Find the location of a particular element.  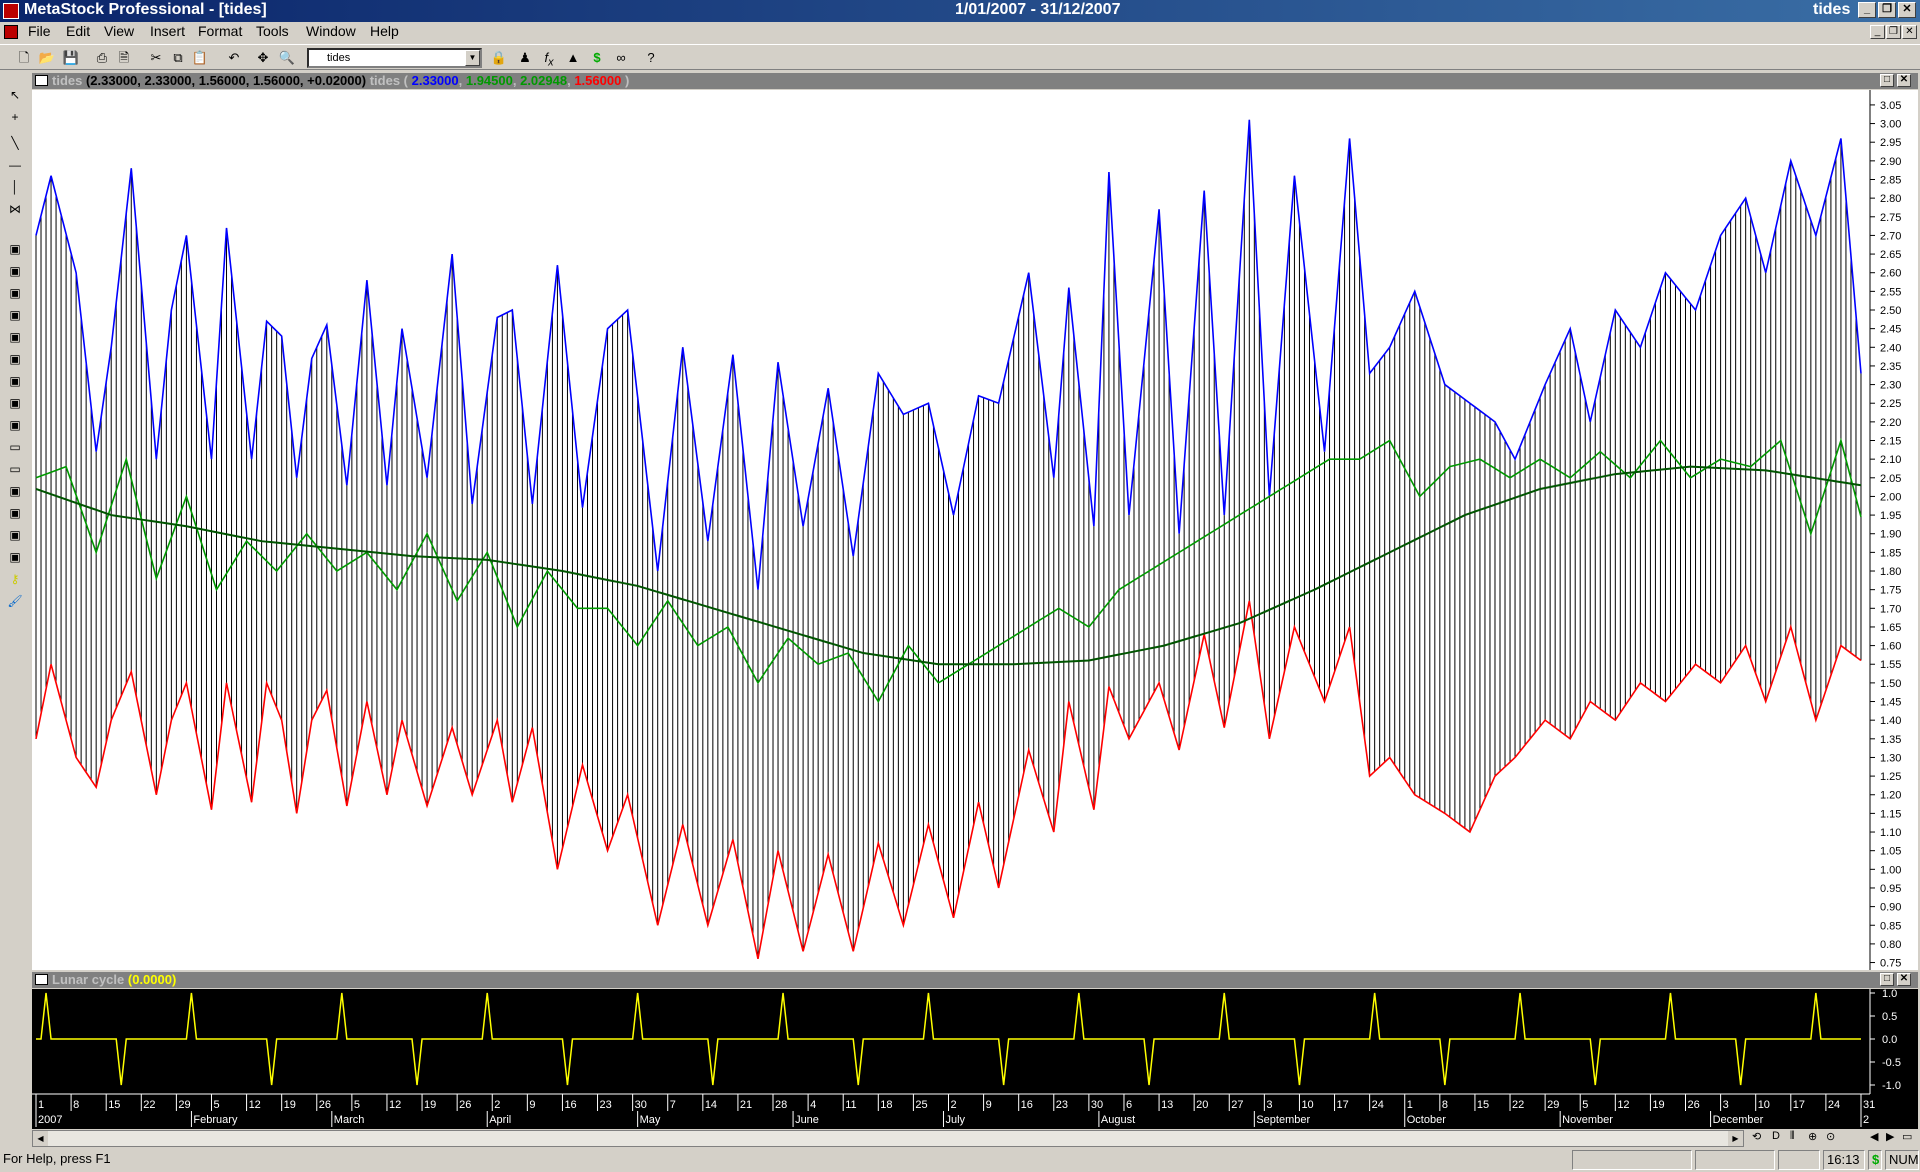

price-ytick-label: 2.10 is located at coordinates (1890, 460).